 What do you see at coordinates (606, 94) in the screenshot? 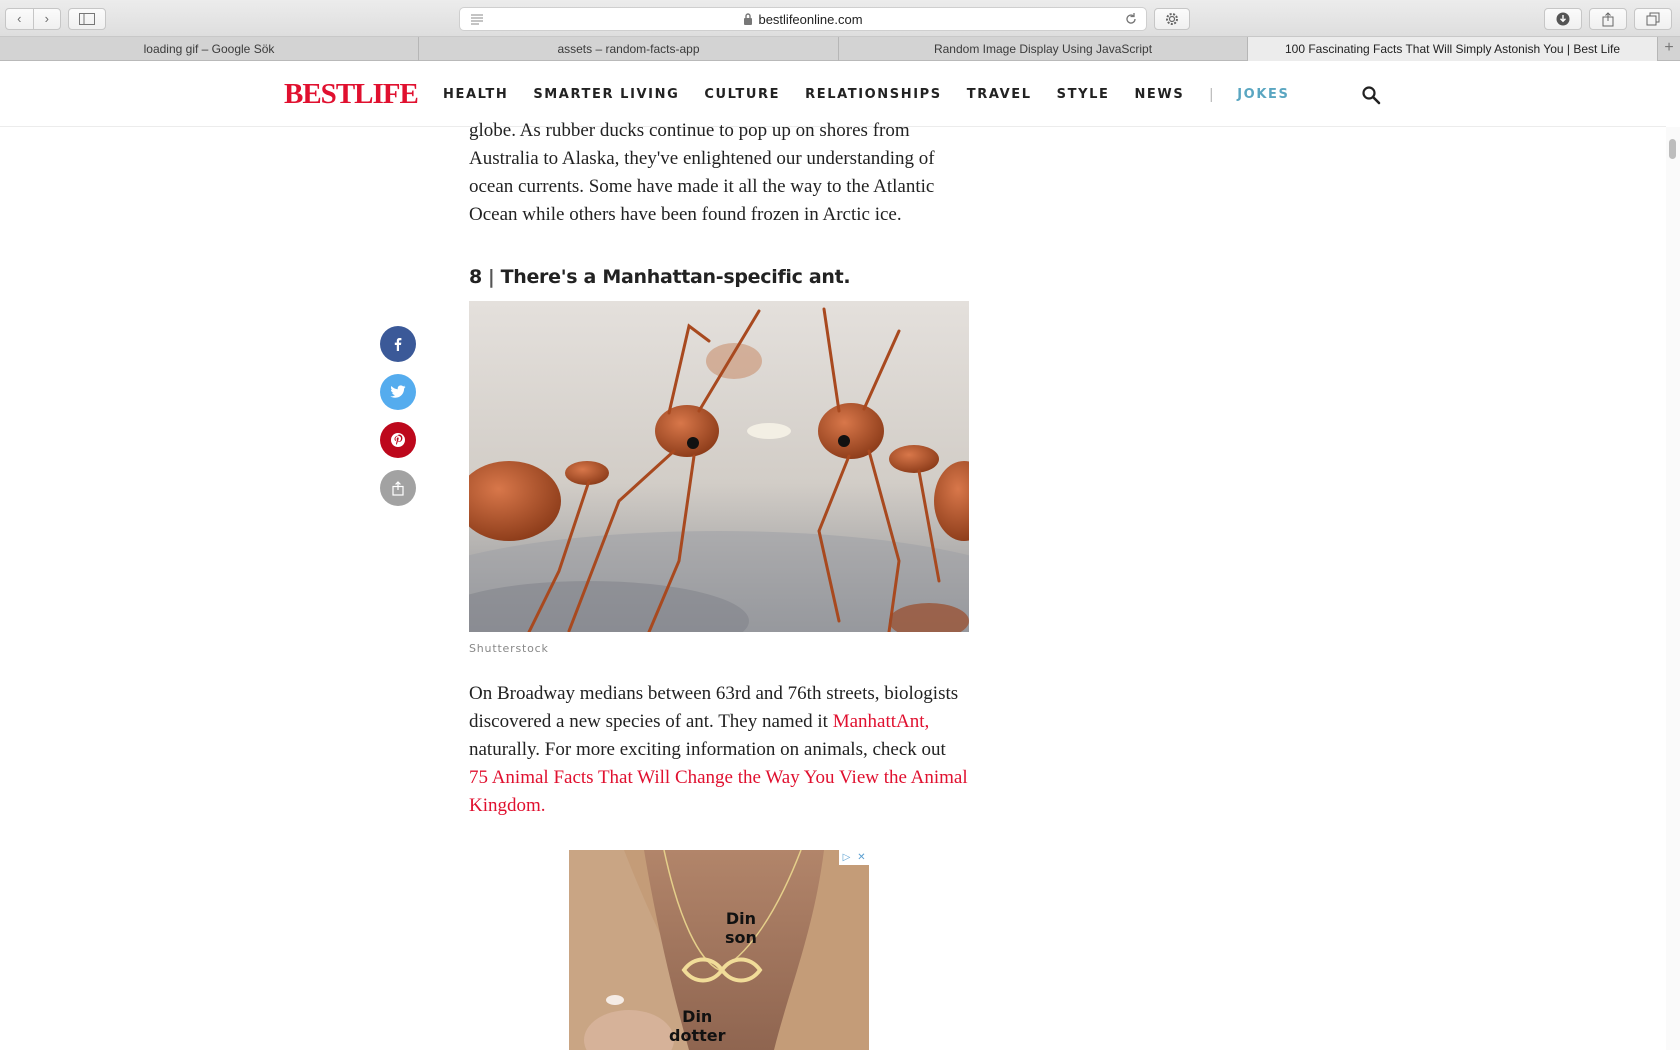
I see `nav-item-smarter-living: SMARTER LIVING` at bounding box center [606, 94].